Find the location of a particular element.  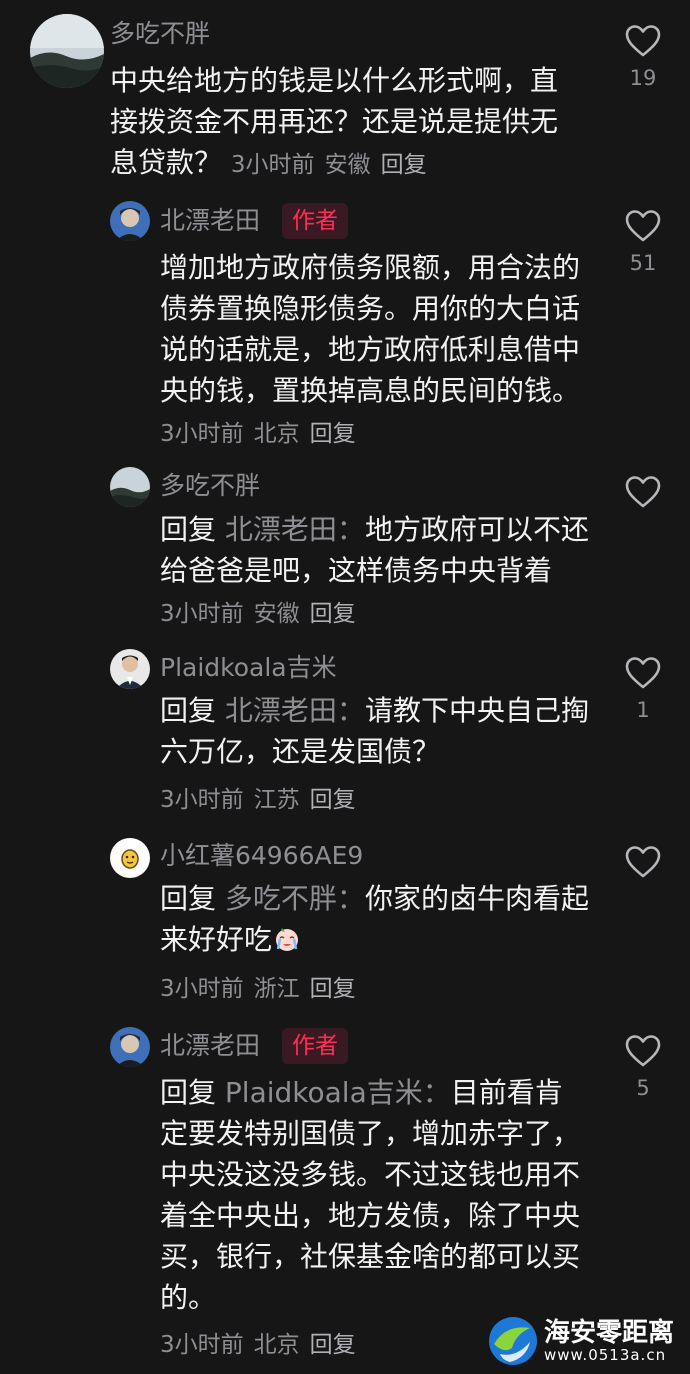

comment-meta: 3小时前 江苏 回复 is located at coordinates (258, 797).